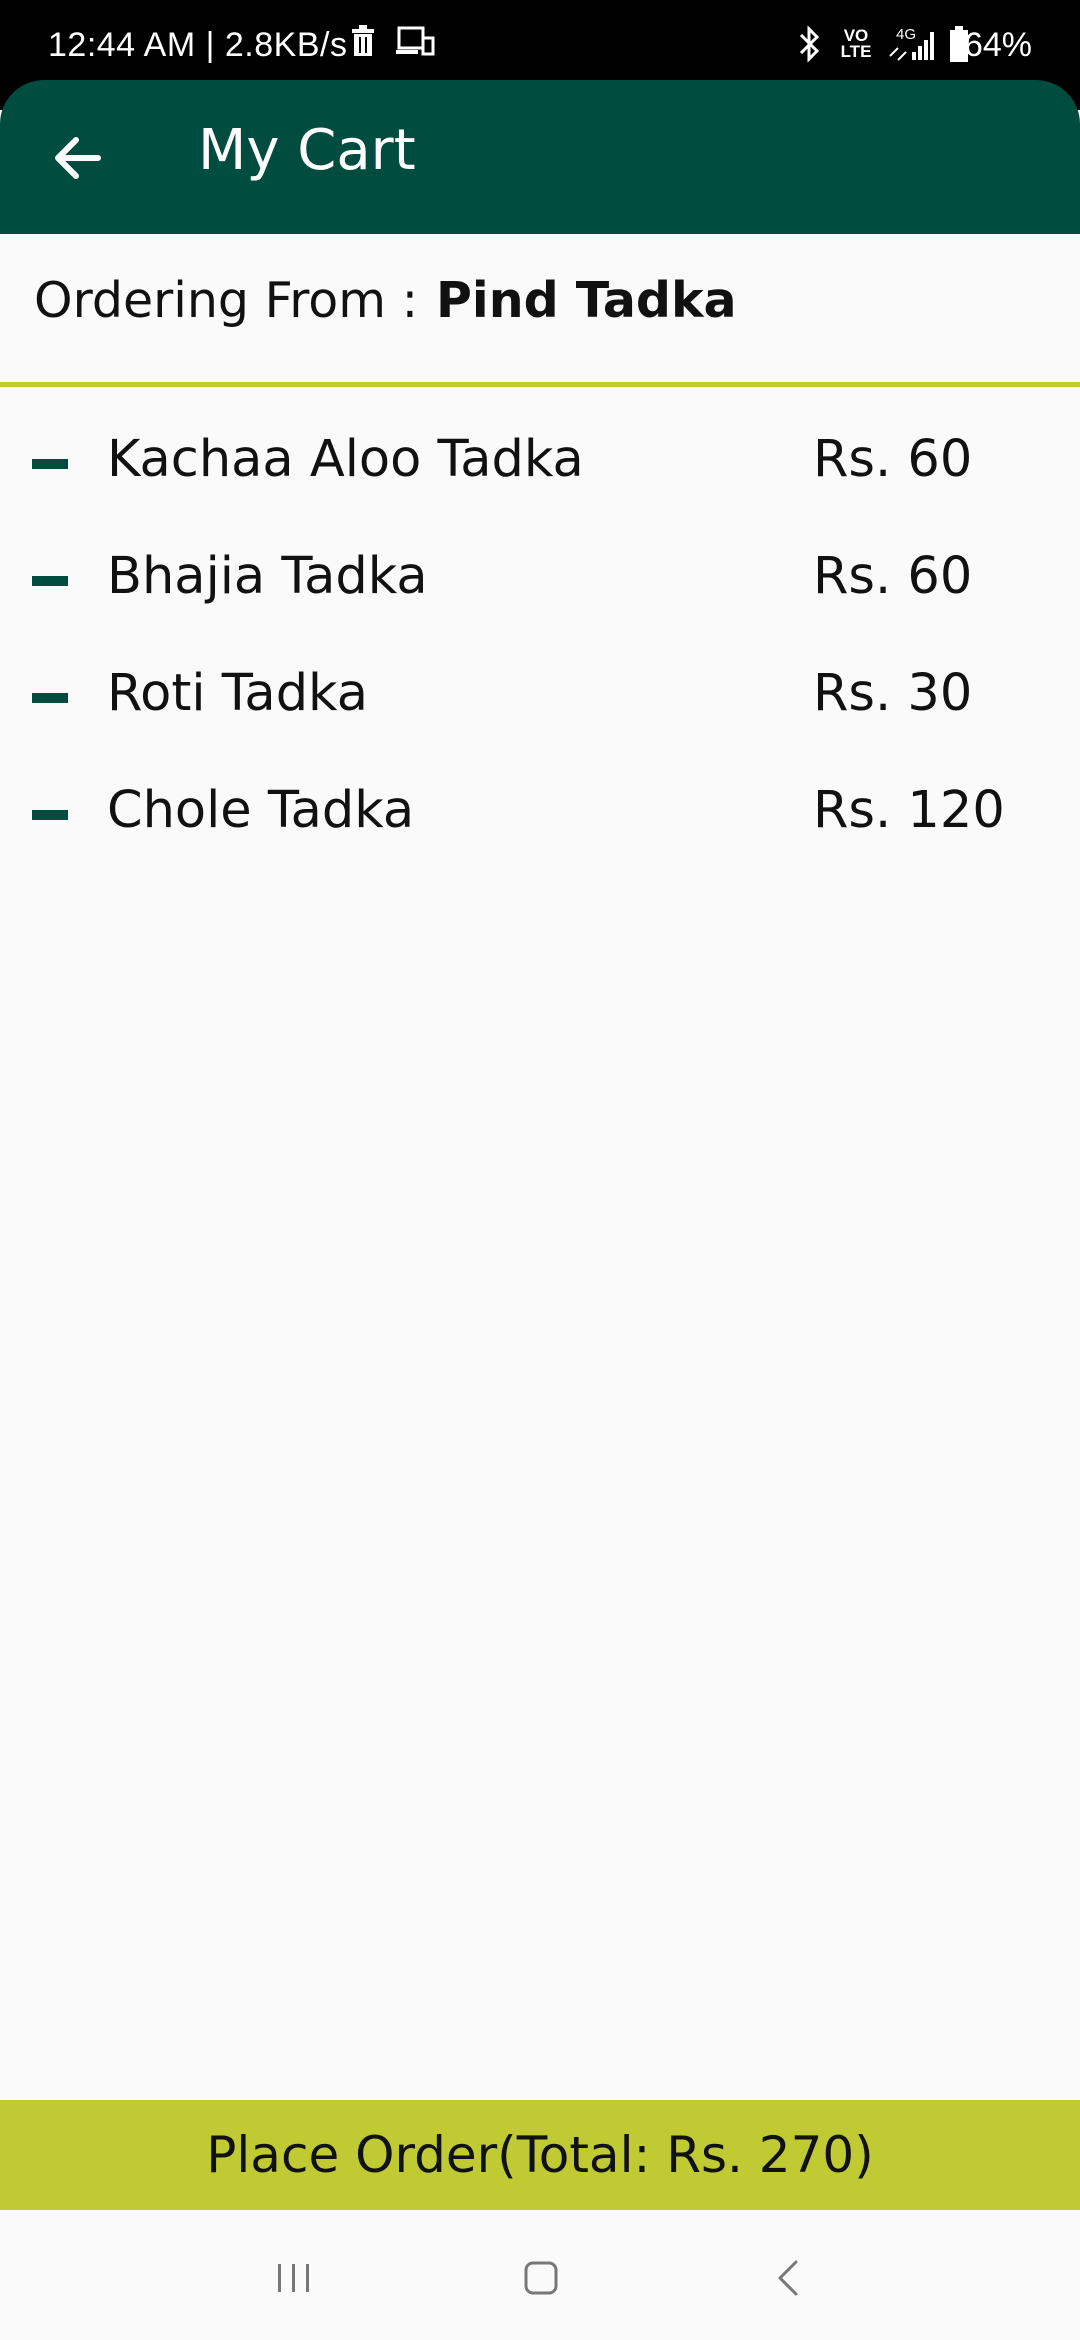  Describe the element at coordinates (540, 680) in the screenshot. I see `cart-item: Roti Tadka Rs. 30` at that location.